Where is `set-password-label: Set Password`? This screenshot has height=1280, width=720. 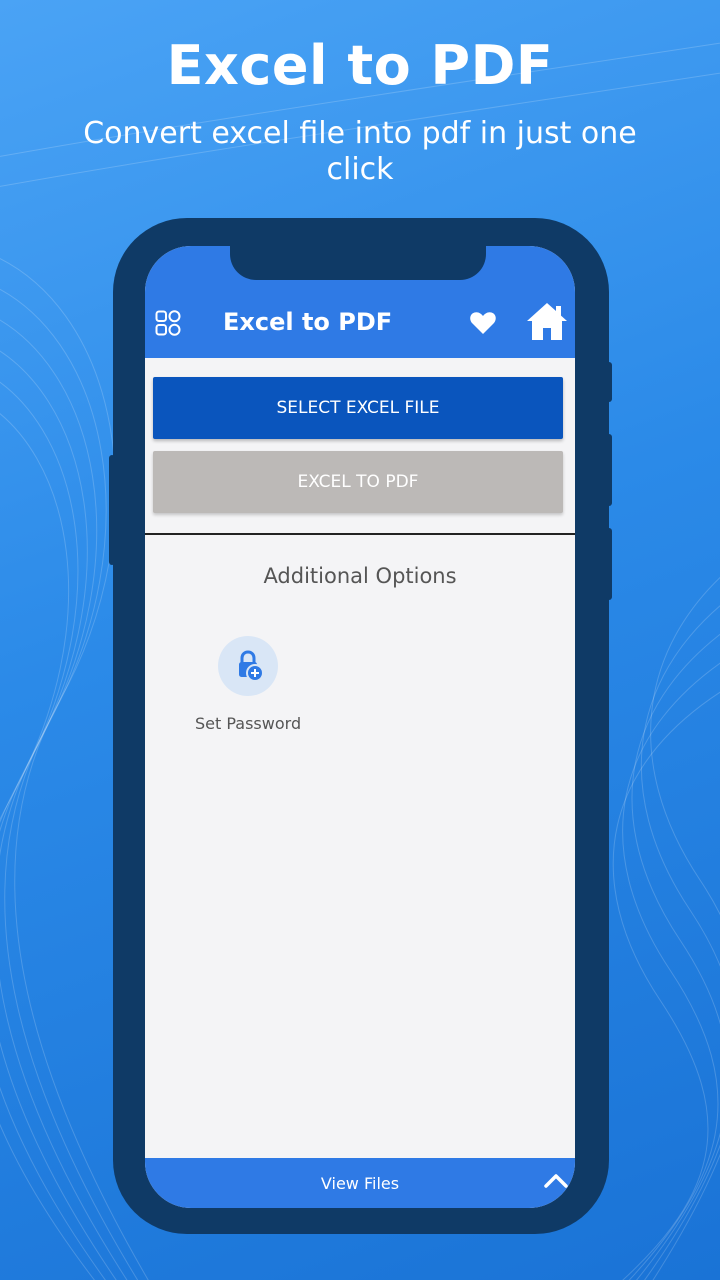 set-password-label: Set Password is located at coordinates (248, 723).